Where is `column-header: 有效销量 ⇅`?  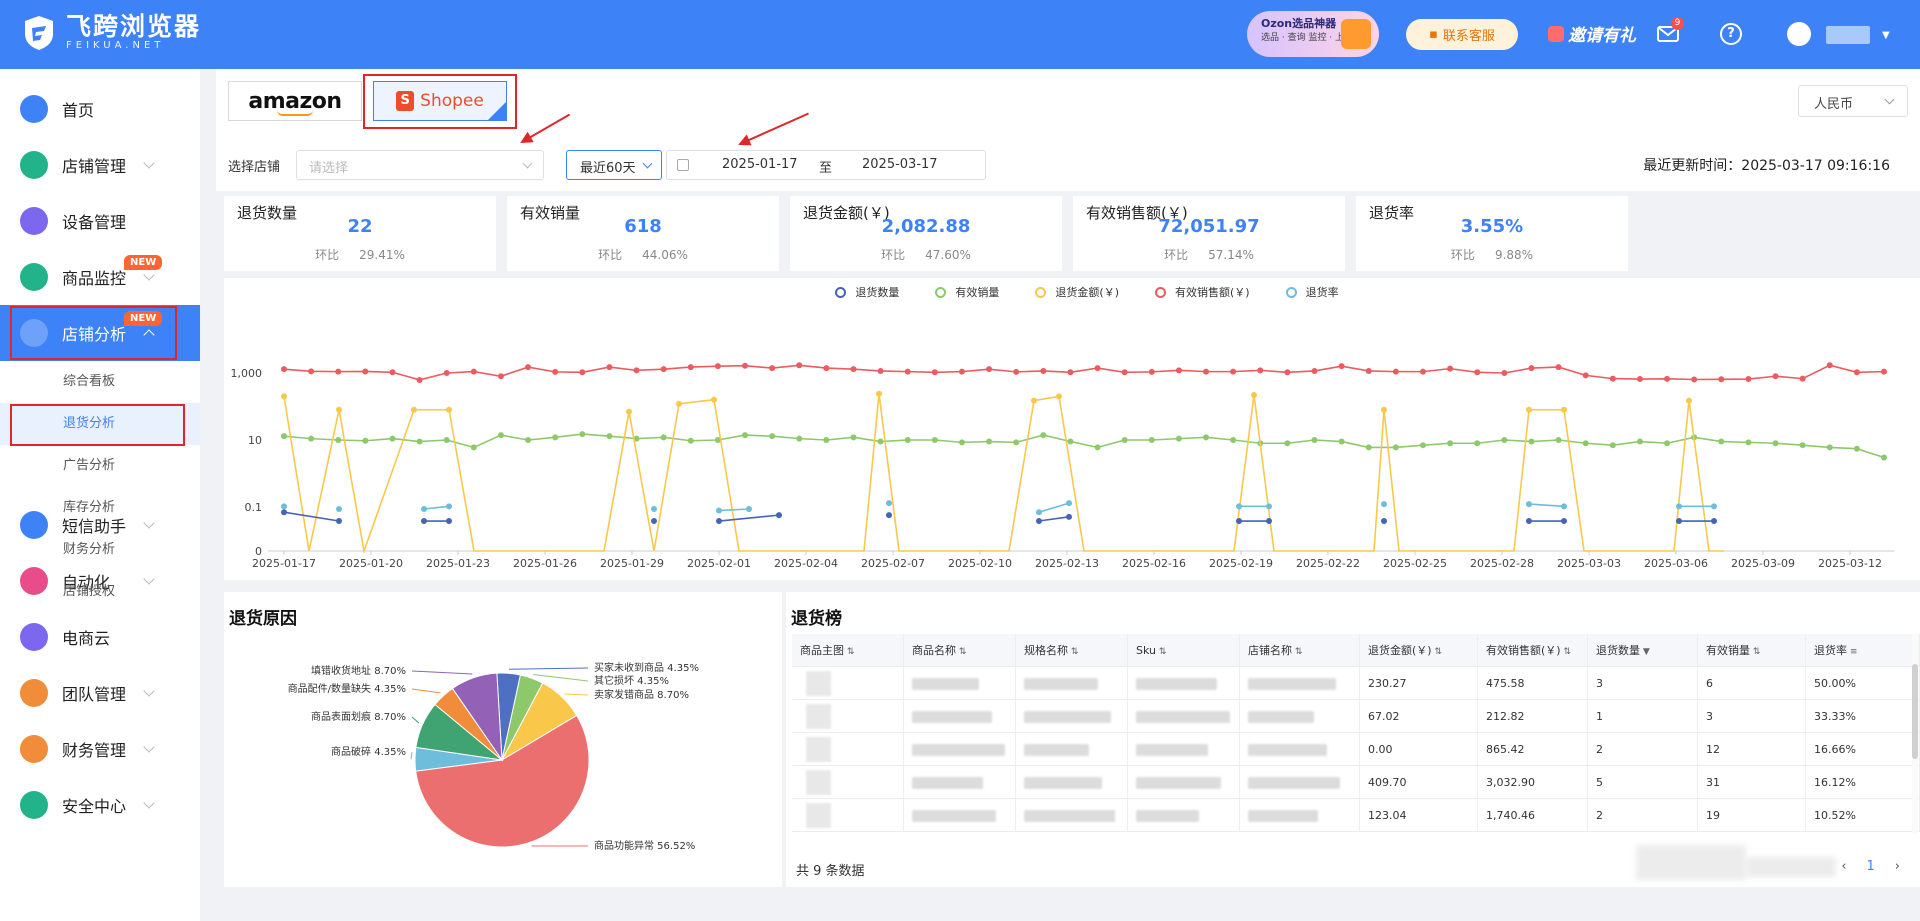 column-header: 有效销量 ⇅ is located at coordinates (1752, 650).